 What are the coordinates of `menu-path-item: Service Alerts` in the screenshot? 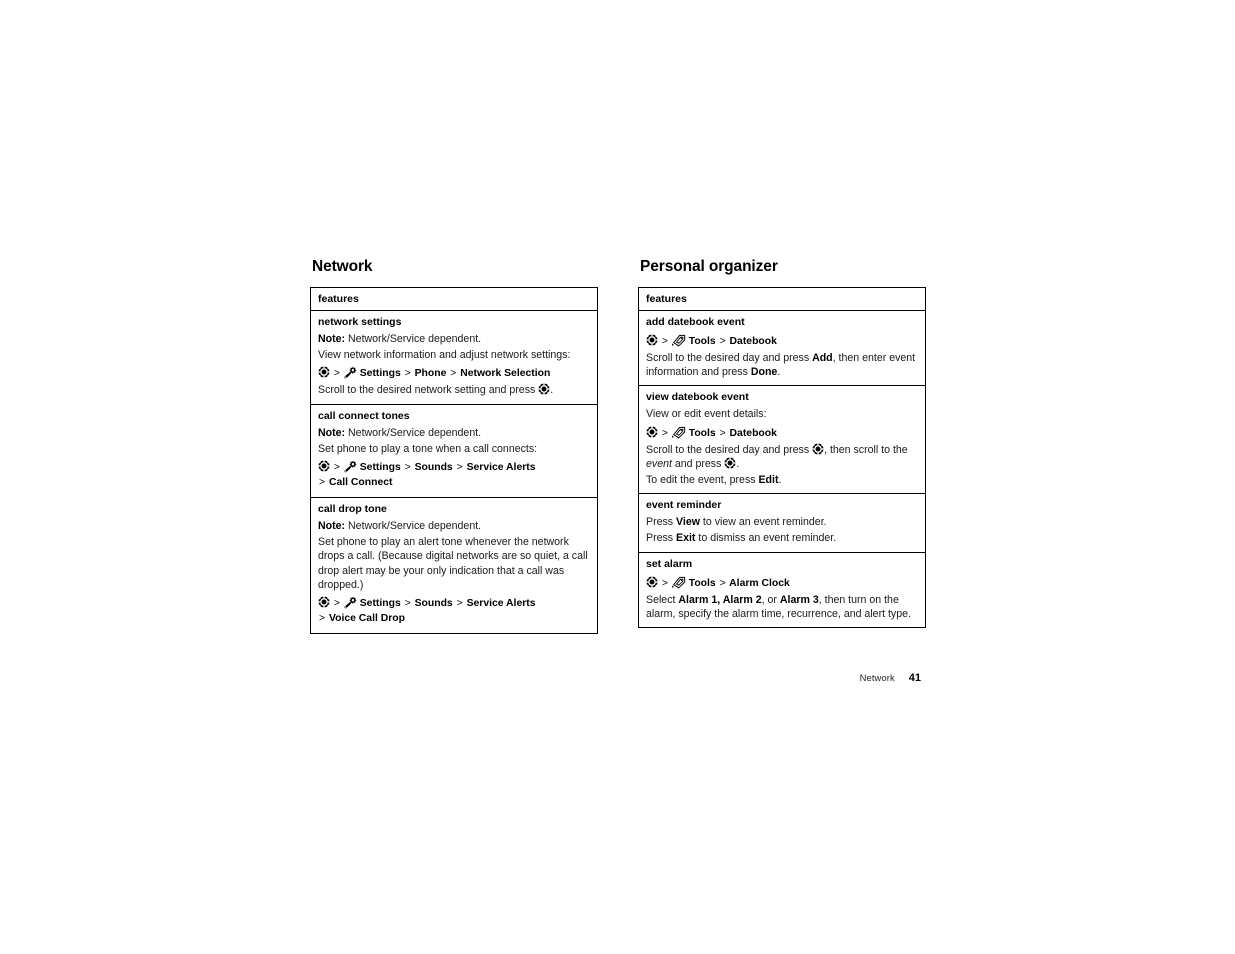 It's located at (501, 468).